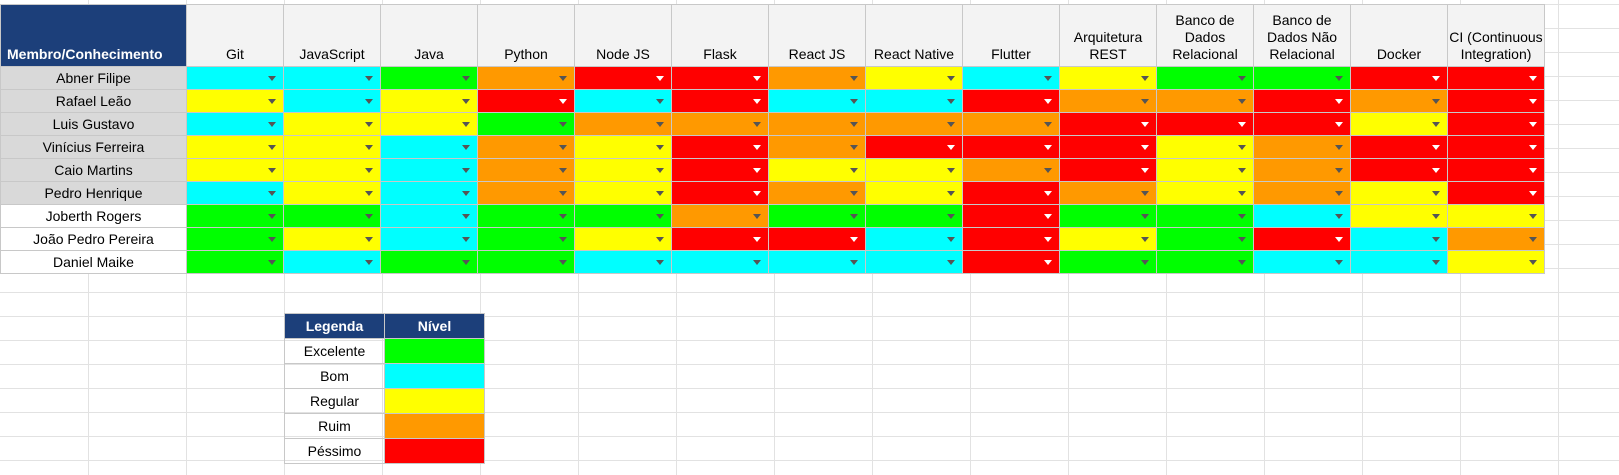 The width and height of the screenshot is (1619, 475). I want to click on skill-header: Node JS, so click(623, 35).